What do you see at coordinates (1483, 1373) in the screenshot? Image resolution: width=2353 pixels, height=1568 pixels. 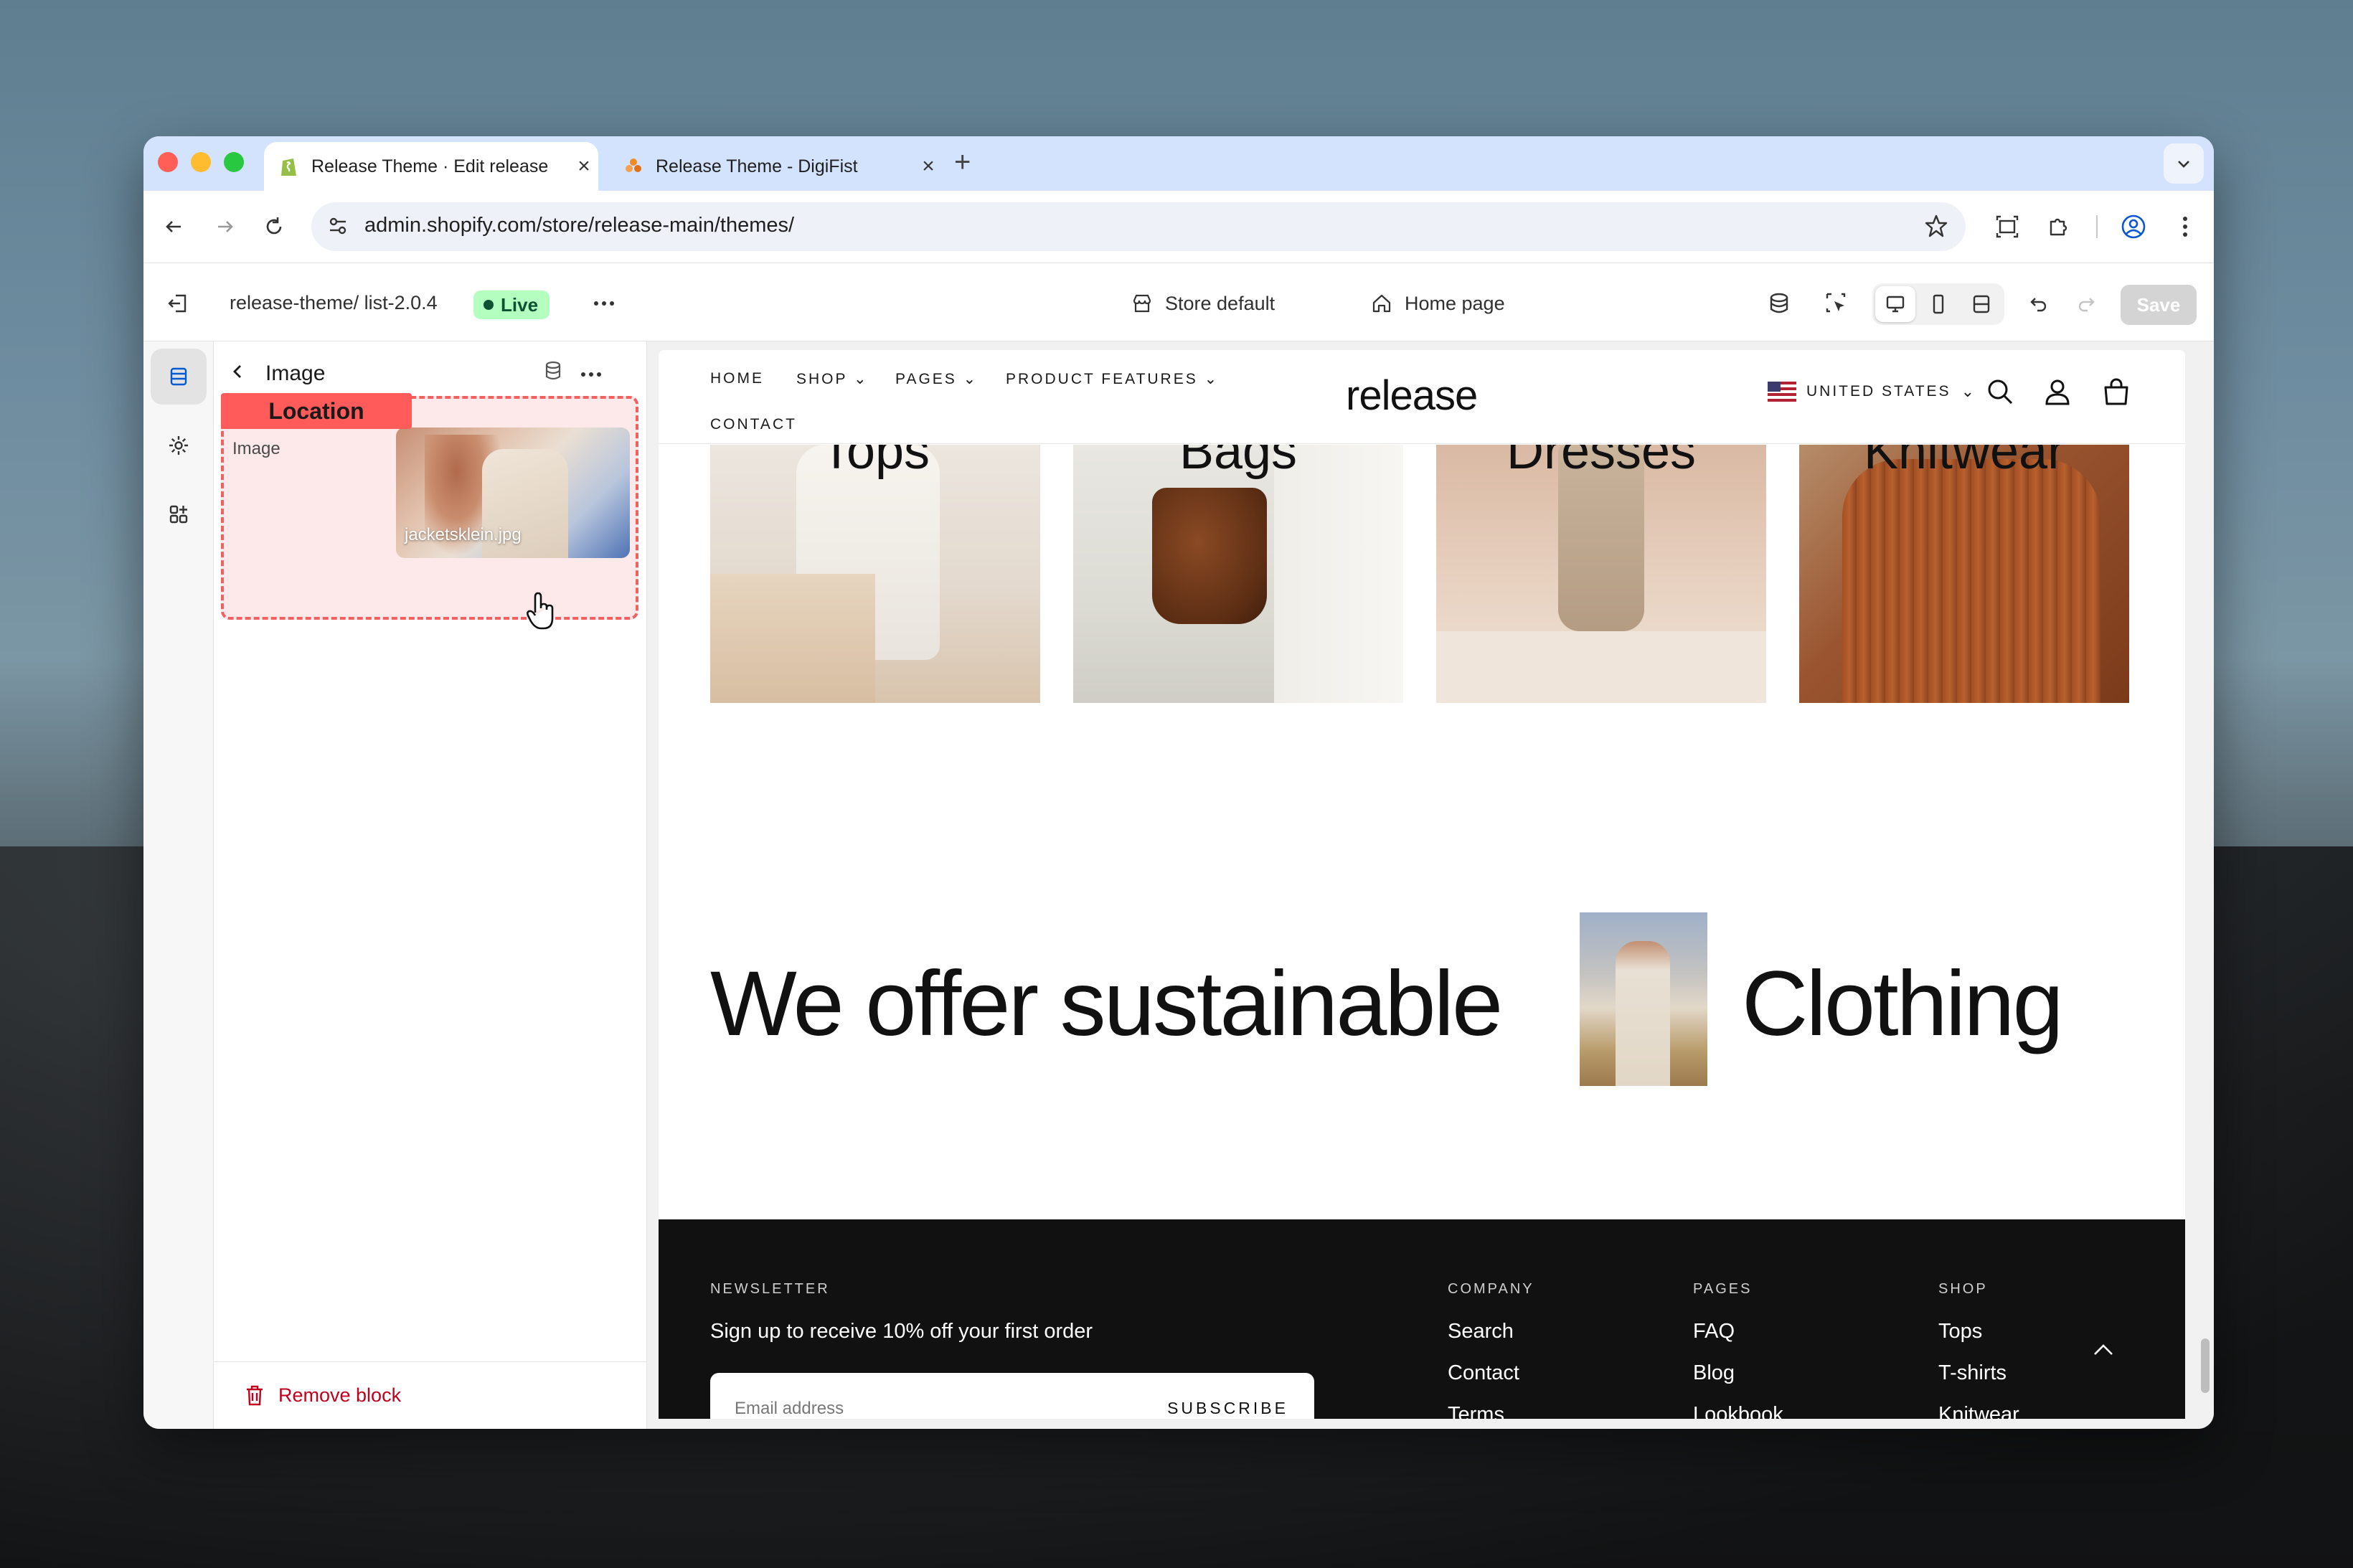 I see `footer-link-contact: Contact` at bounding box center [1483, 1373].